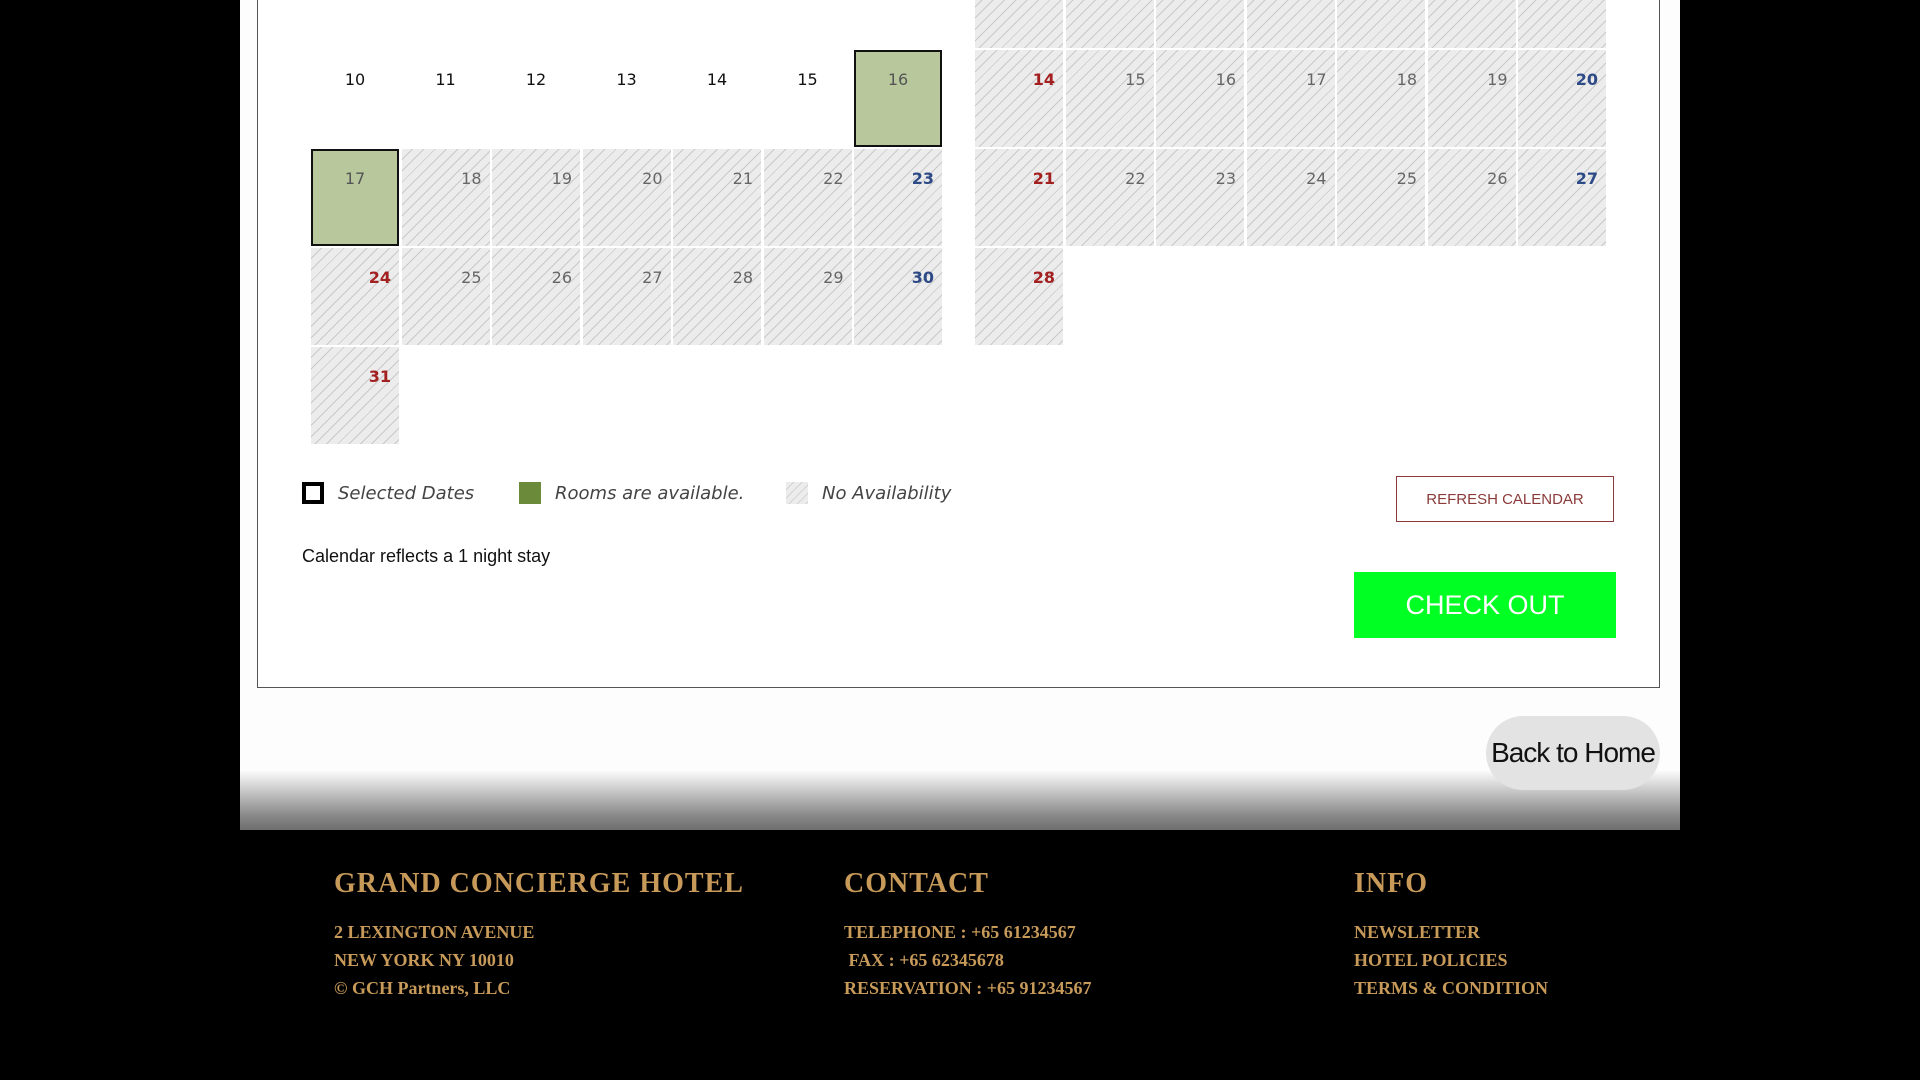 The height and width of the screenshot is (1080, 1920). I want to click on footer-link-newsletter: NEWSLETTER, so click(1451, 932).